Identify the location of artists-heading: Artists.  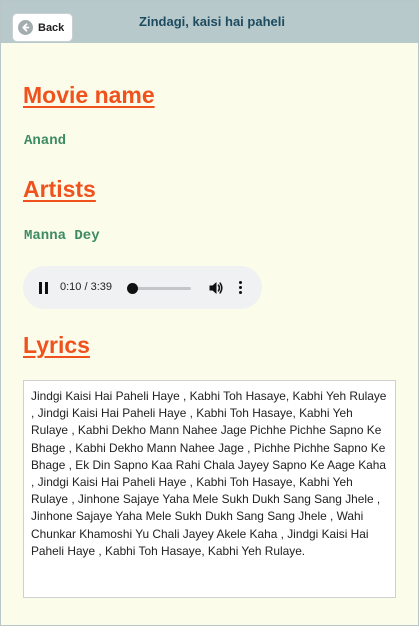
(59, 189).